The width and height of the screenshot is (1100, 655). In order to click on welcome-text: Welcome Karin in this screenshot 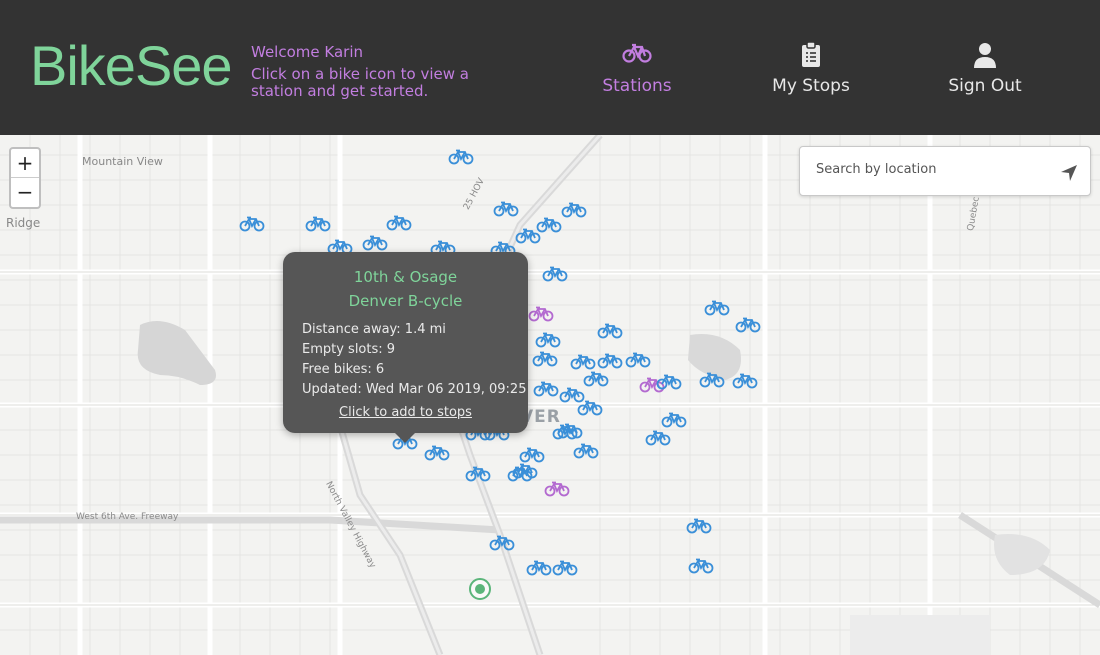, I will do `click(307, 52)`.